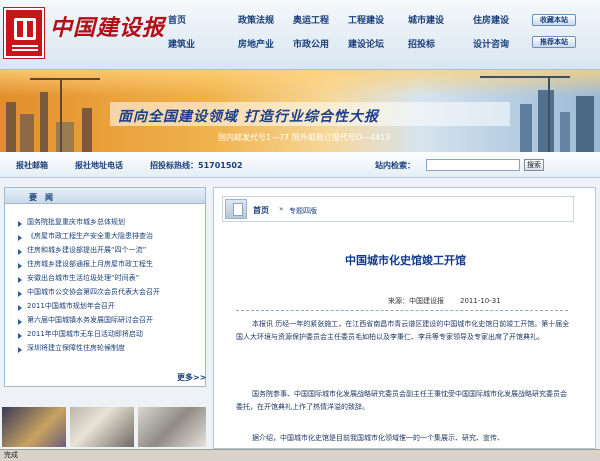 This screenshot has height=461, width=600. I want to click on banner-subscription: 国内邮发代号1—77 国外邮局订报代号D—4413, so click(304, 137).